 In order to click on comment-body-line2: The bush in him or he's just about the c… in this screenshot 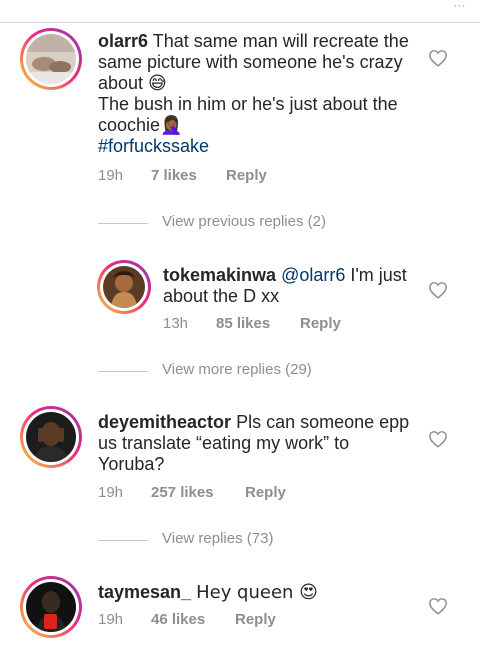, I will do `click(248, 114)`.